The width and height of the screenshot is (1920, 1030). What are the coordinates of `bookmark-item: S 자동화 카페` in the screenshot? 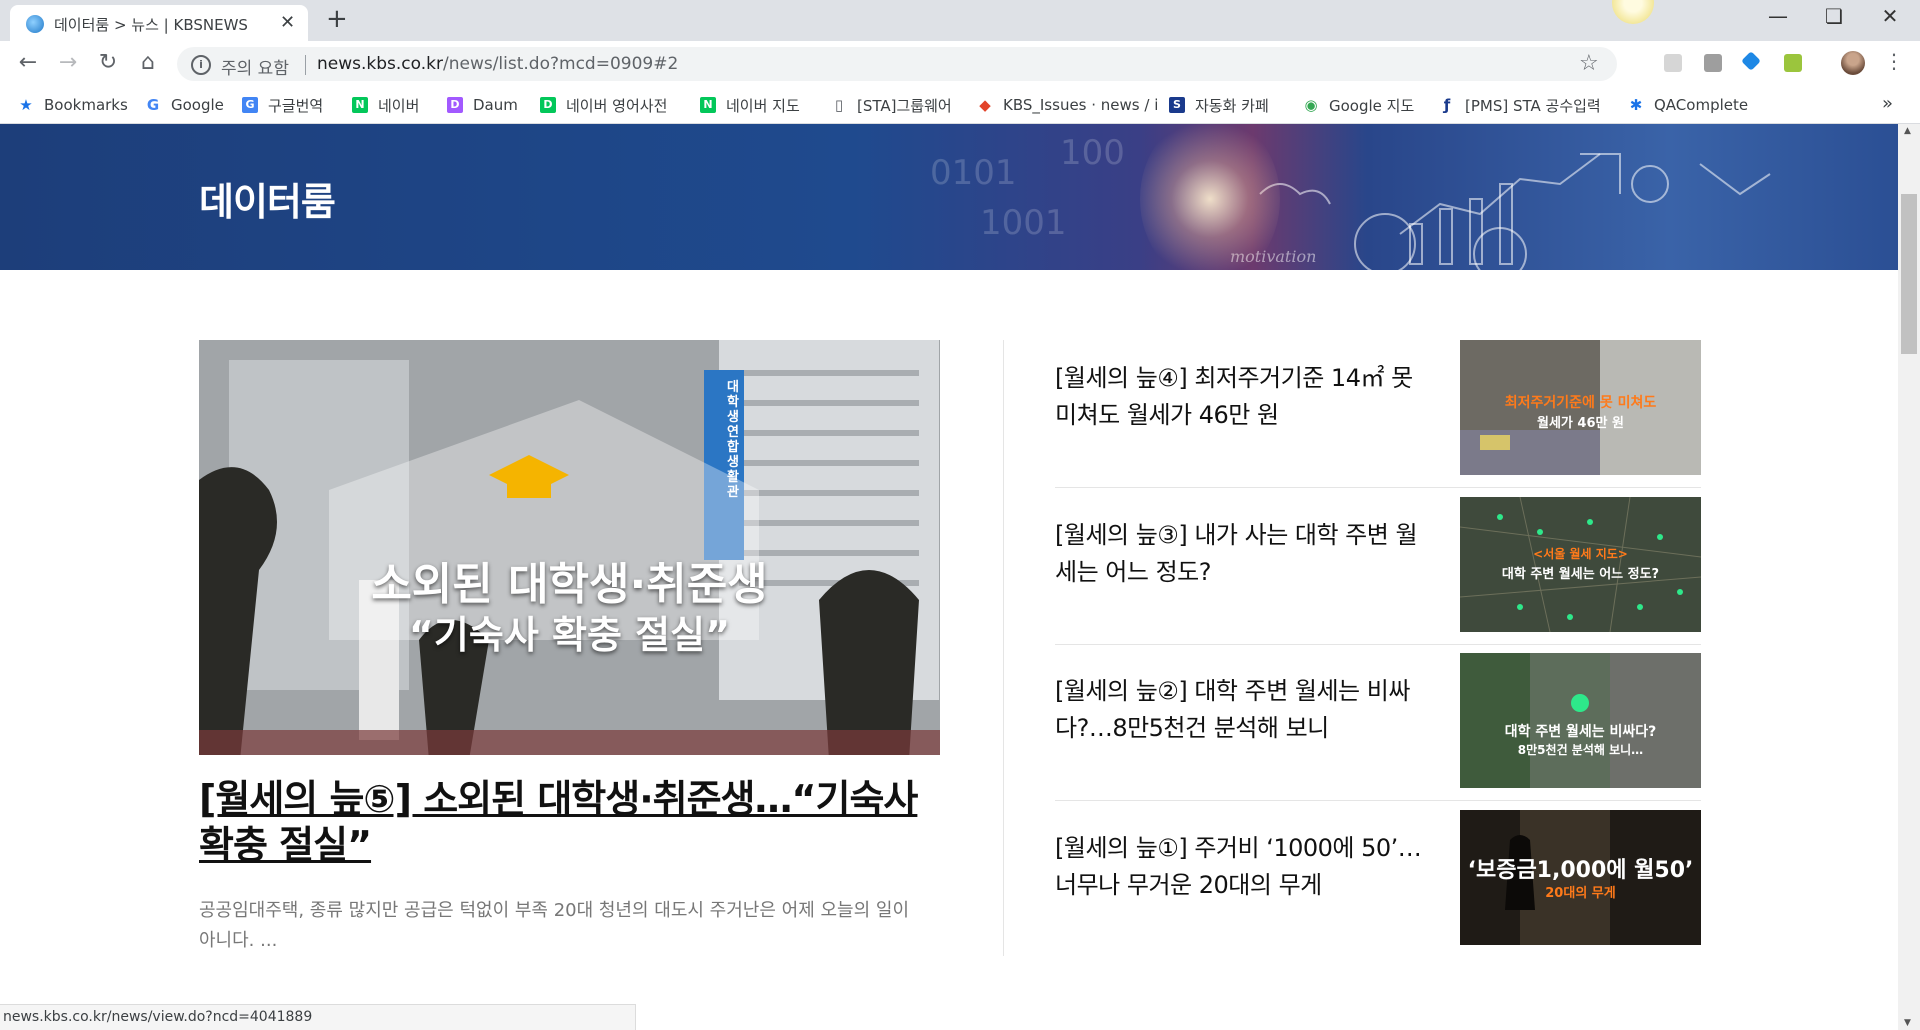 It's located at (1219, 105).